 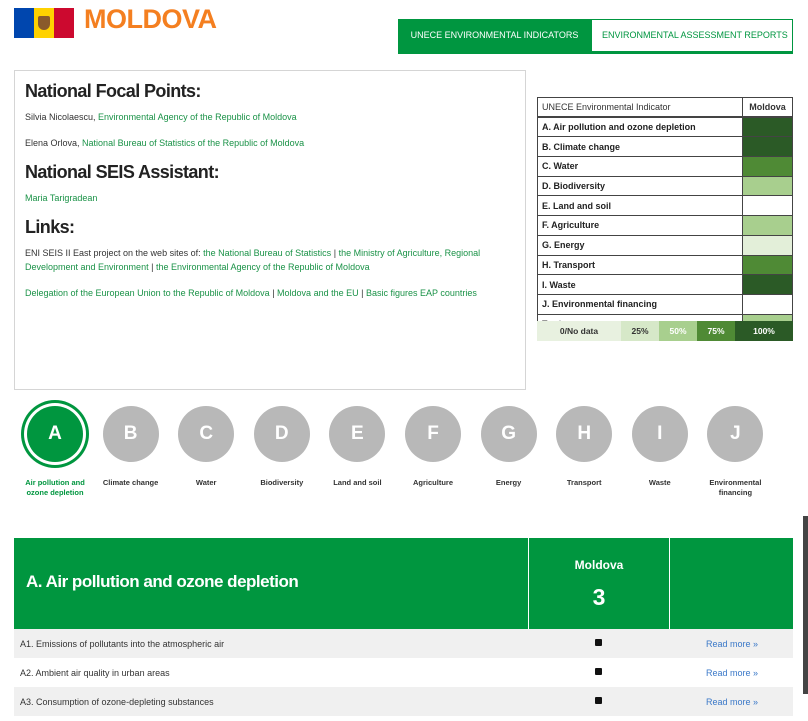 I want to click on indicator-row-label: J. Environmental financing, so click(x=640, y=304).